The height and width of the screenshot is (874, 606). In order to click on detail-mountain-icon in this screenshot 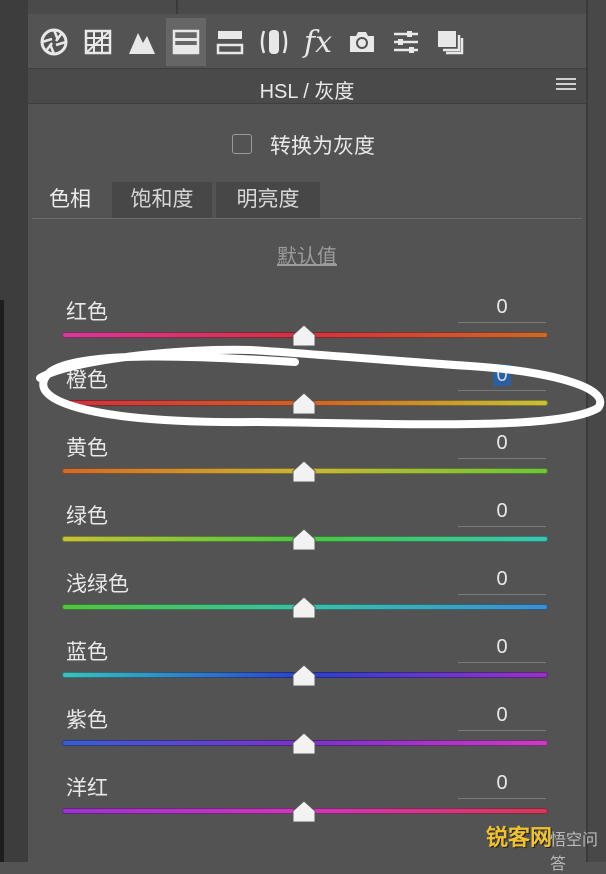, I will do `click(142, 42)`.